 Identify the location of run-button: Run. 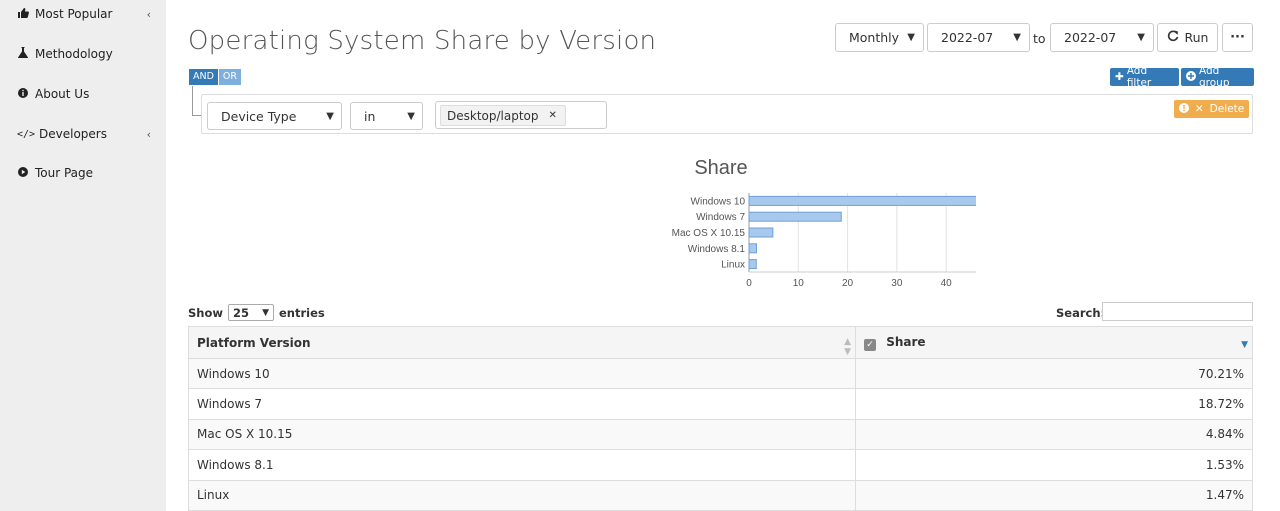
(1187, 37).